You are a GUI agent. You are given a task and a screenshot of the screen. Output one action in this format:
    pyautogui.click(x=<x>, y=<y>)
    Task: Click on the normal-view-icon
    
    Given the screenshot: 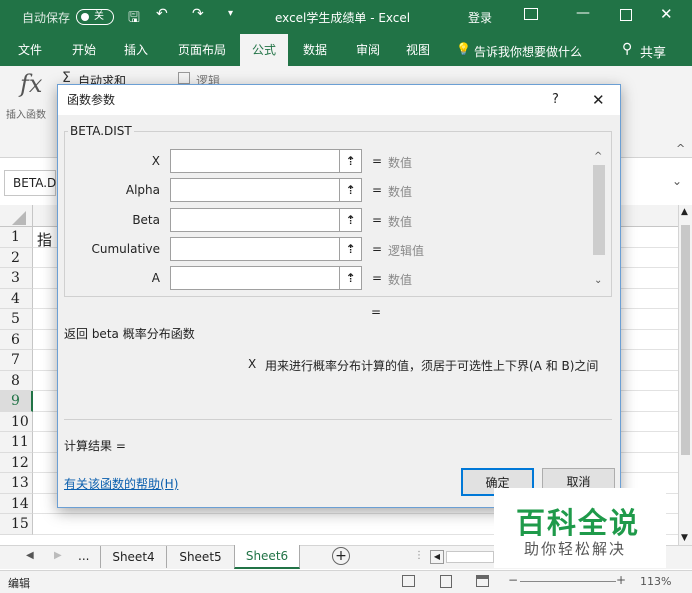 What is the action you would take?
    pyautogui.click(x=408, y=581)
    